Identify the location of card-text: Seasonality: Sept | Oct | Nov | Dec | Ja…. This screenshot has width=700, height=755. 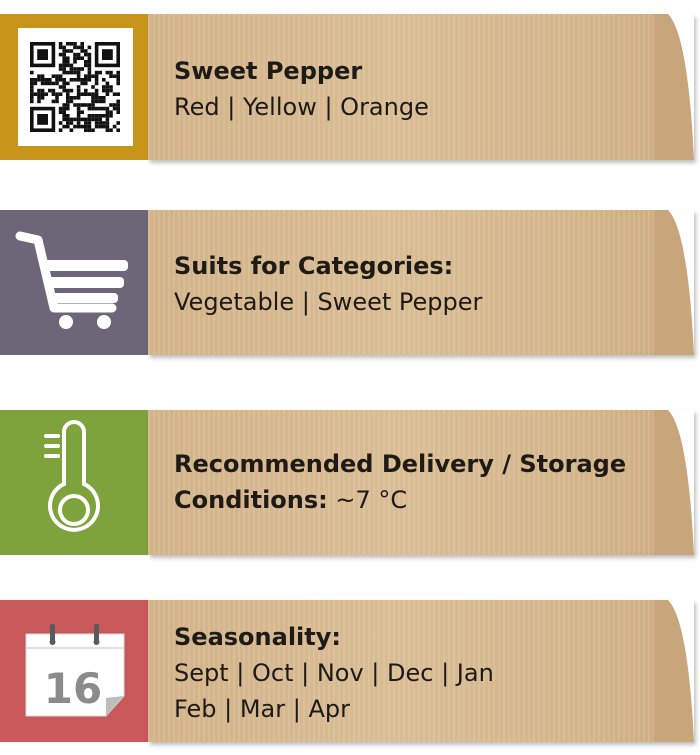
(407, 673).